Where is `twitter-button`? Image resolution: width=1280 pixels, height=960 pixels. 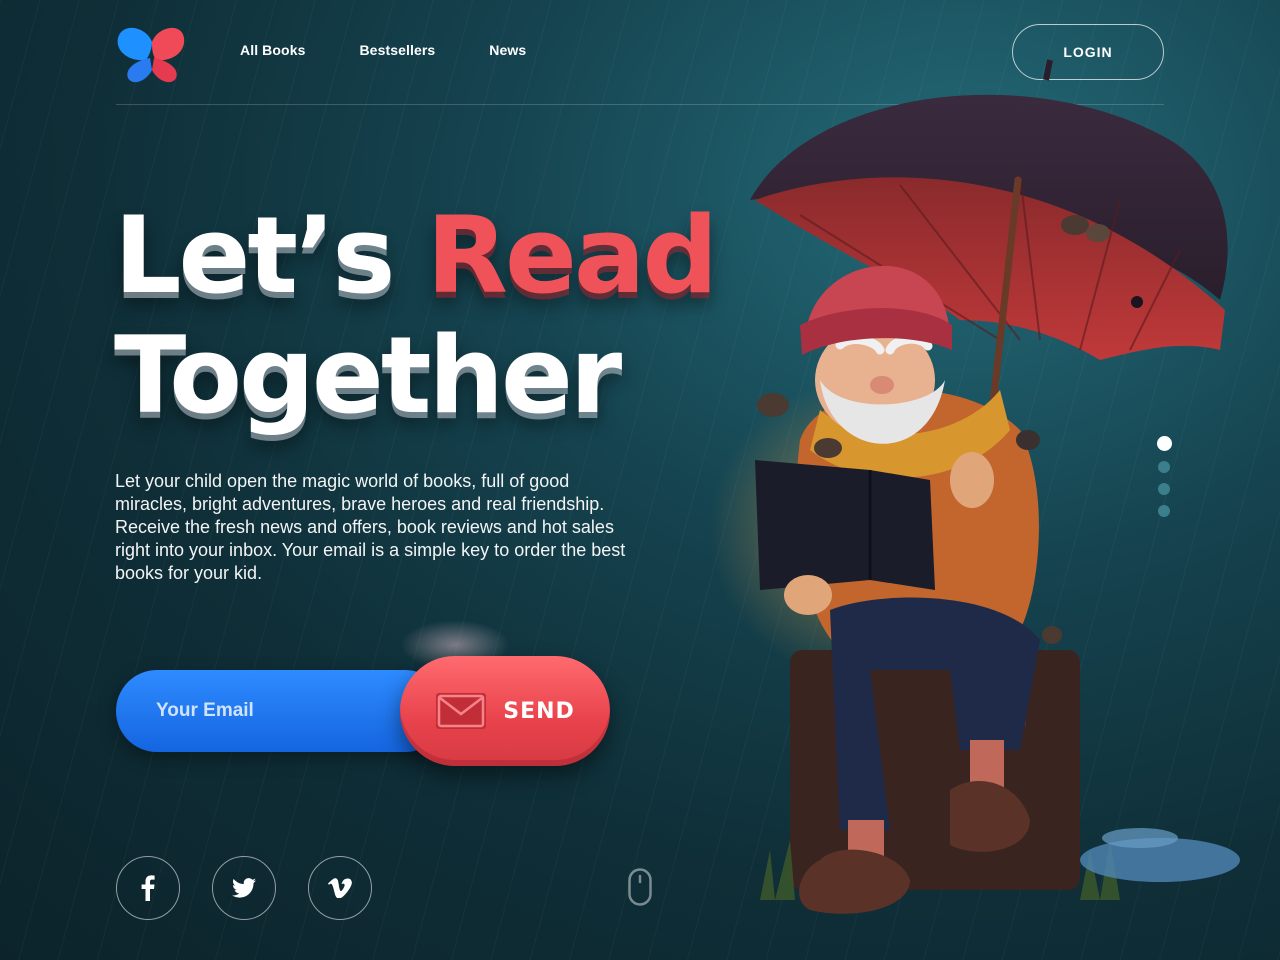 twitter-button is located at coordinates (244, 888).